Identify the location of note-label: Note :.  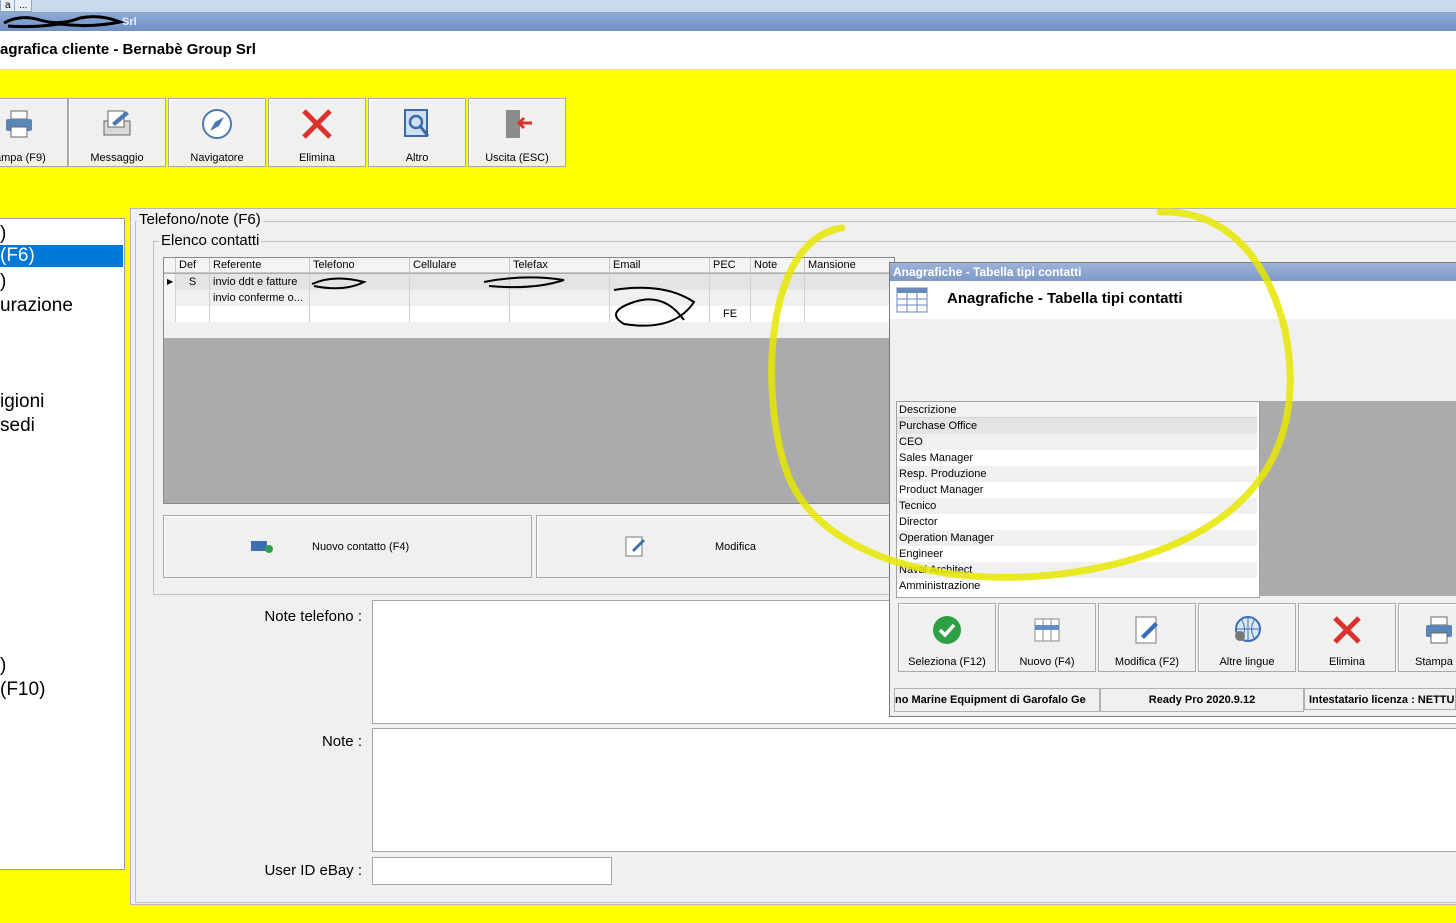
(341, 741).